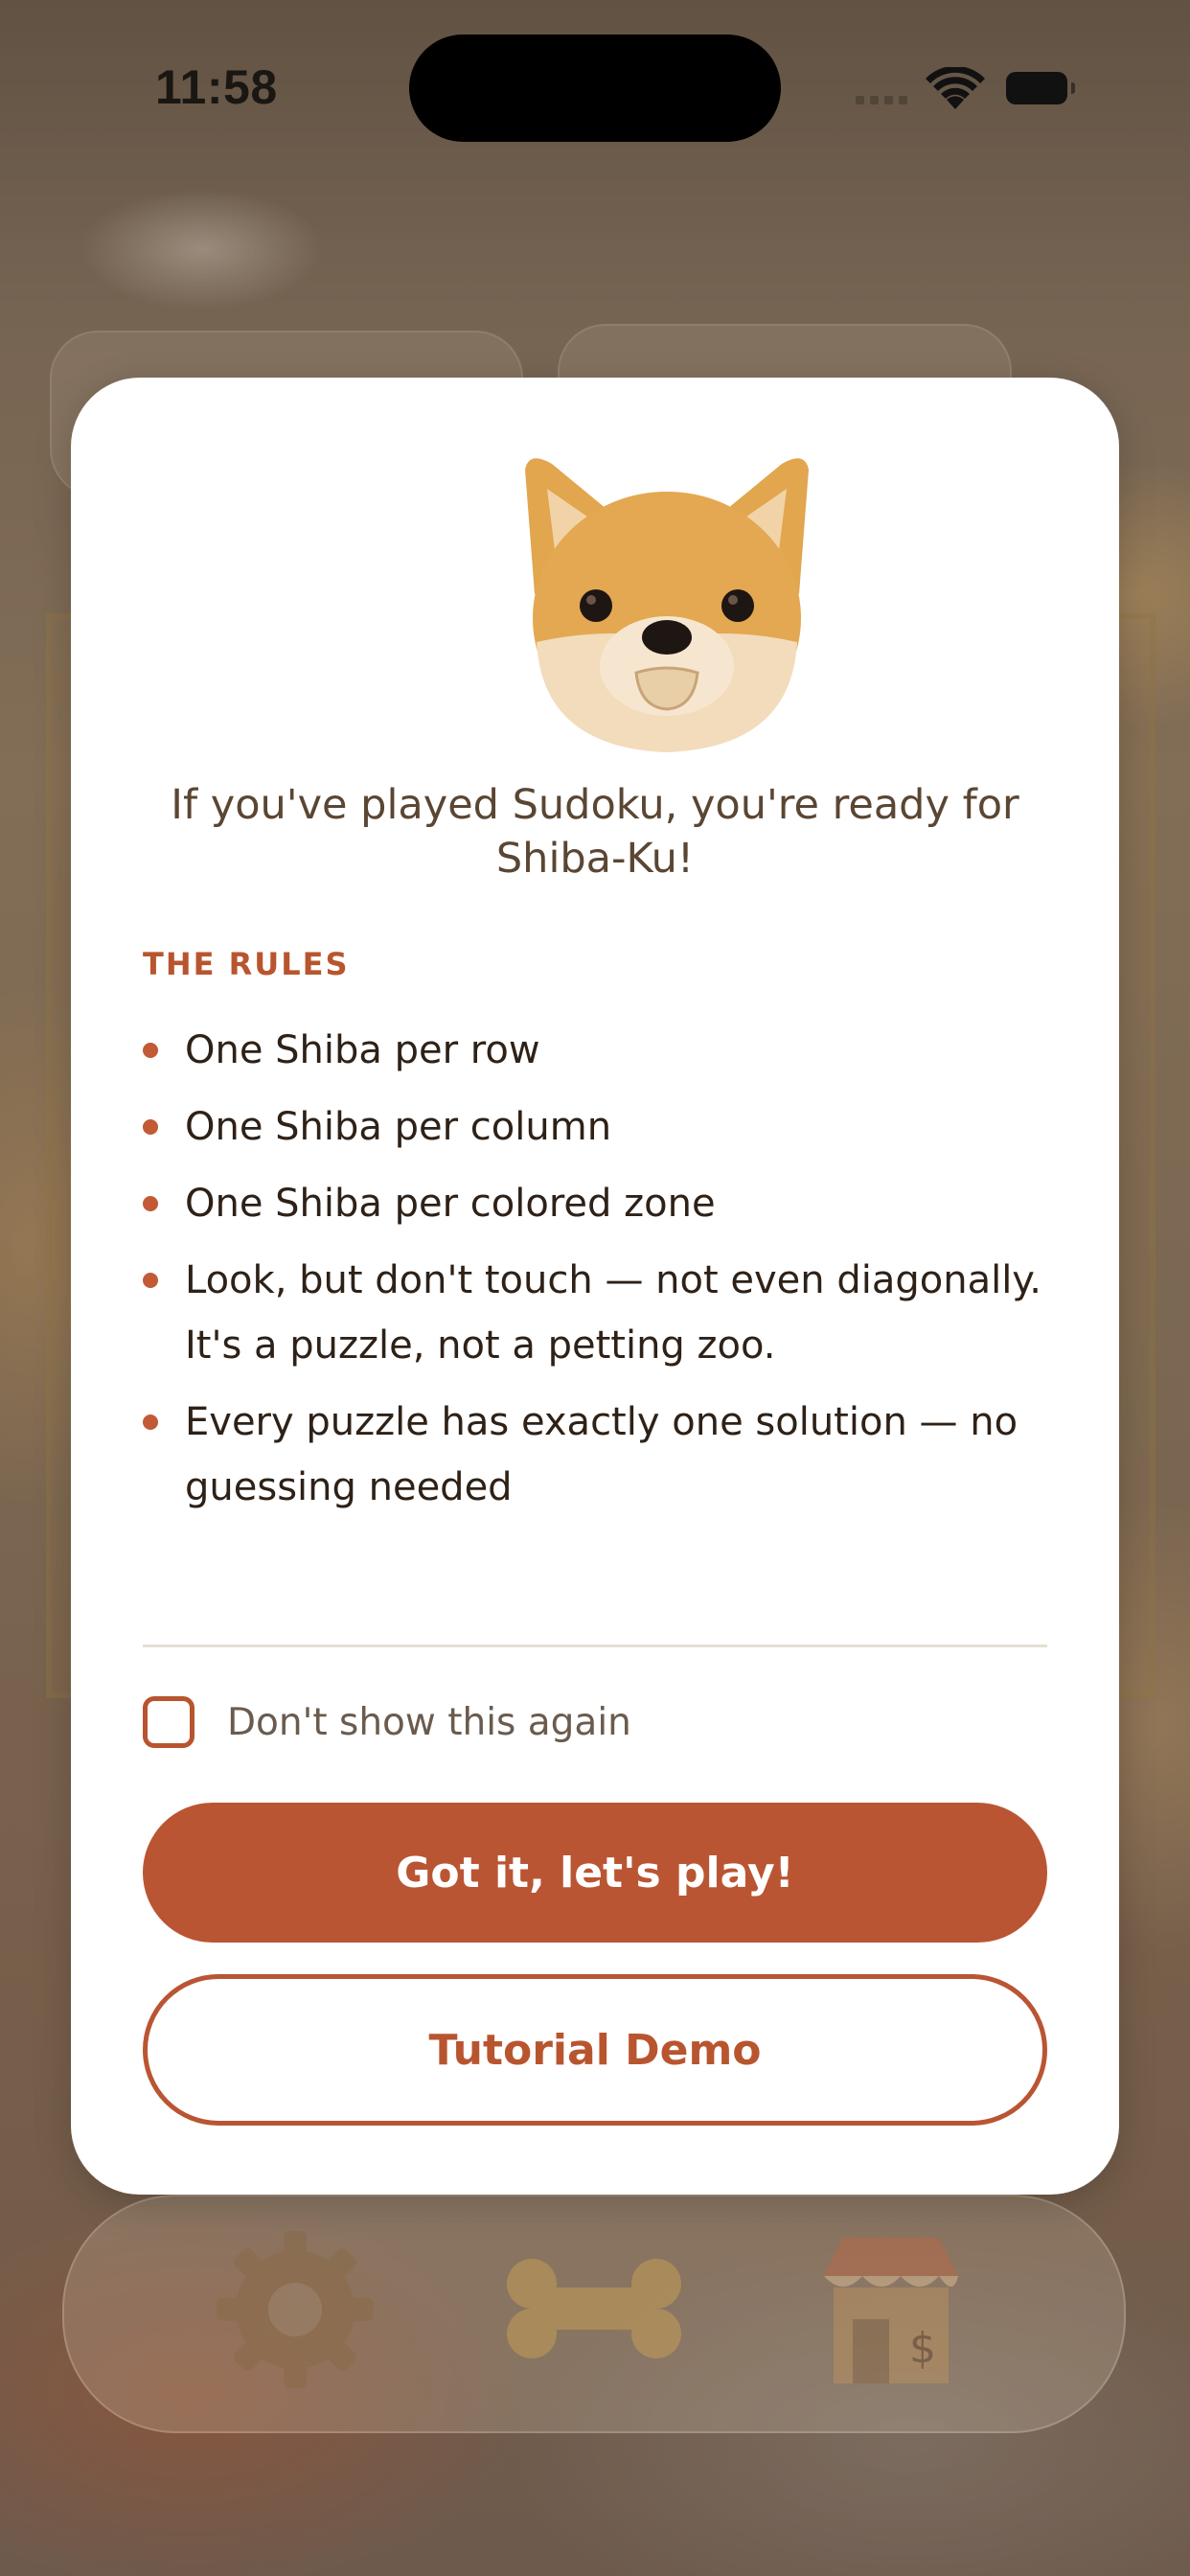  I want to click on dynamic-island, so click(595, 88).